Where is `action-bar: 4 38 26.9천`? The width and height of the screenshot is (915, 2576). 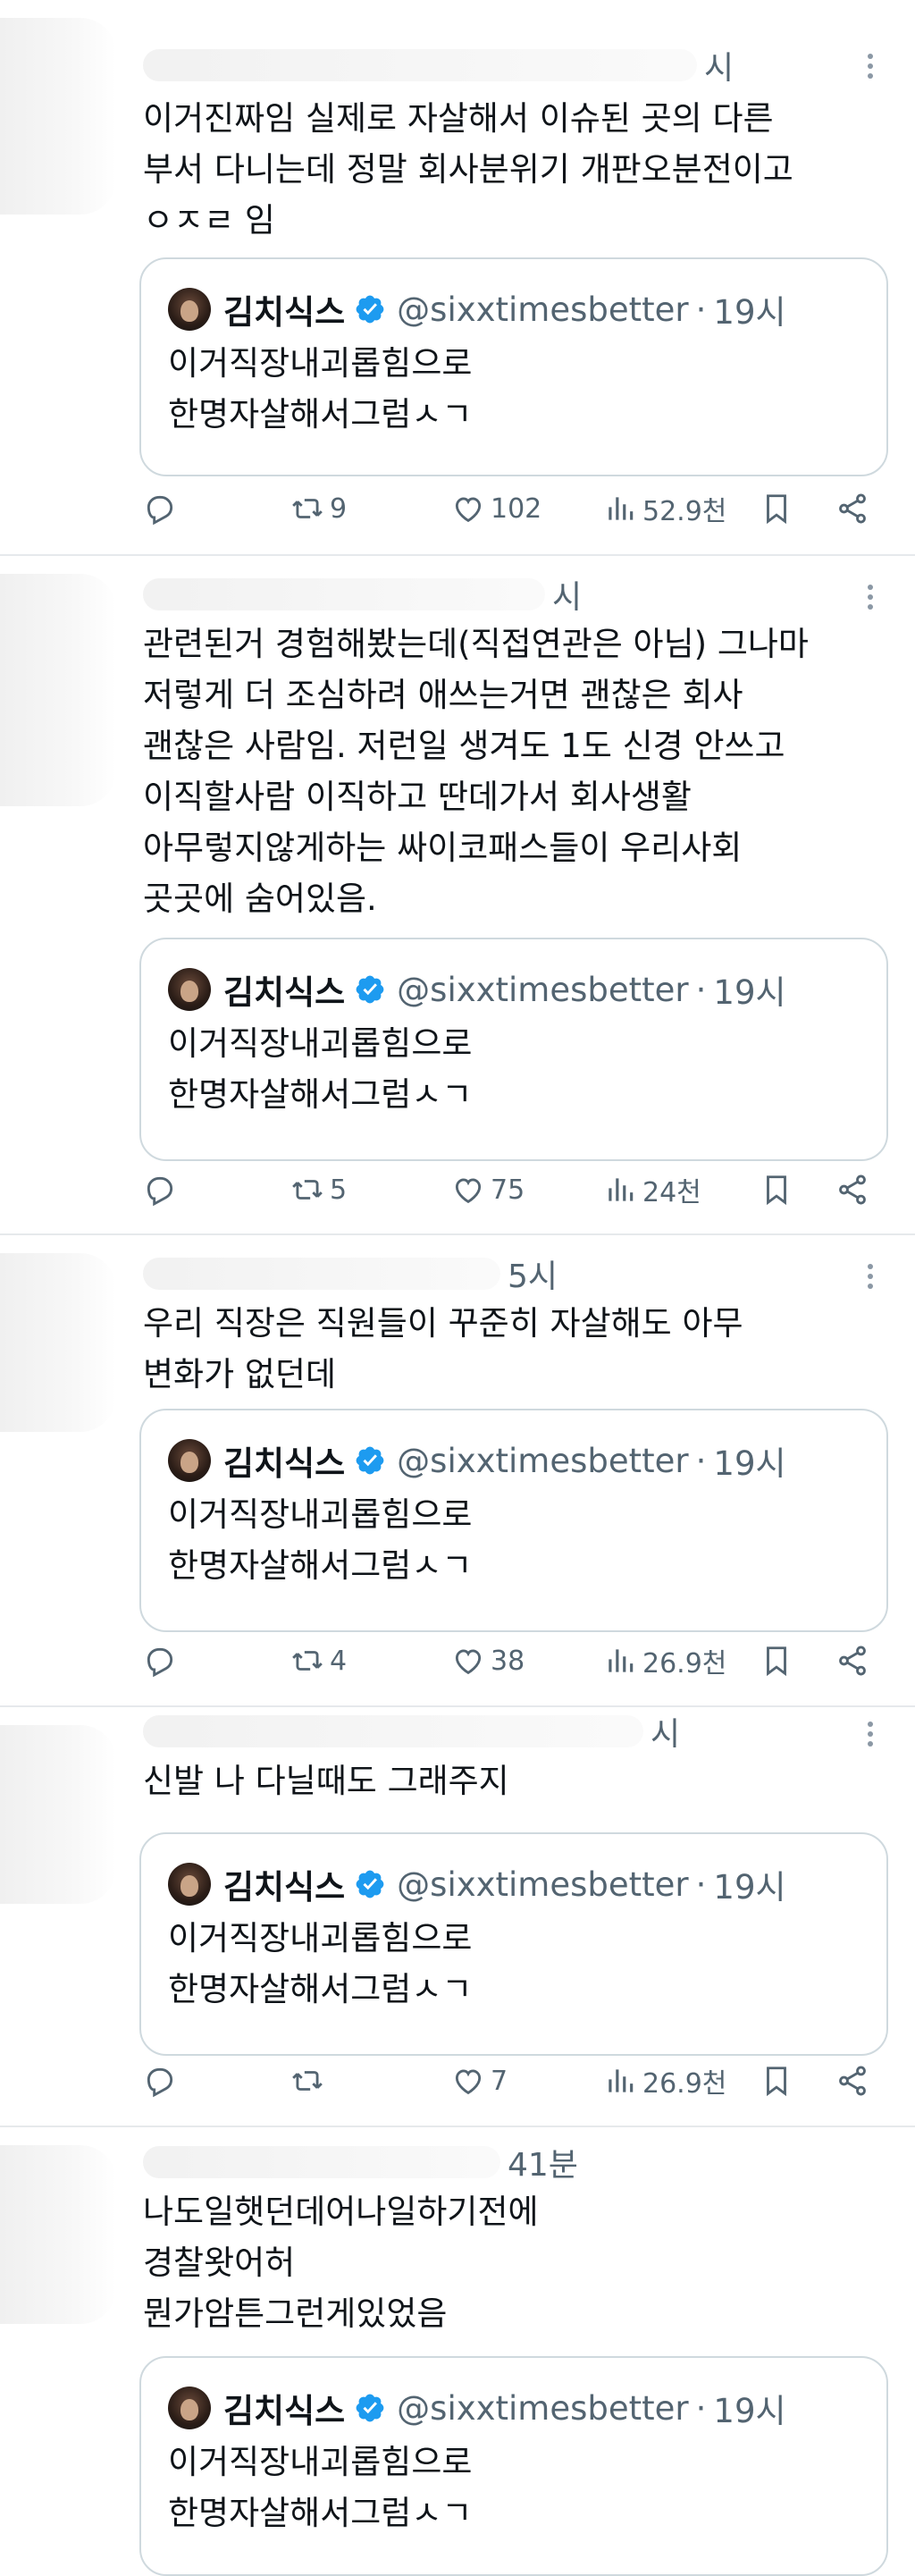
action-bar: 4 38 26.9천 is located at coordinates (509, 1661).